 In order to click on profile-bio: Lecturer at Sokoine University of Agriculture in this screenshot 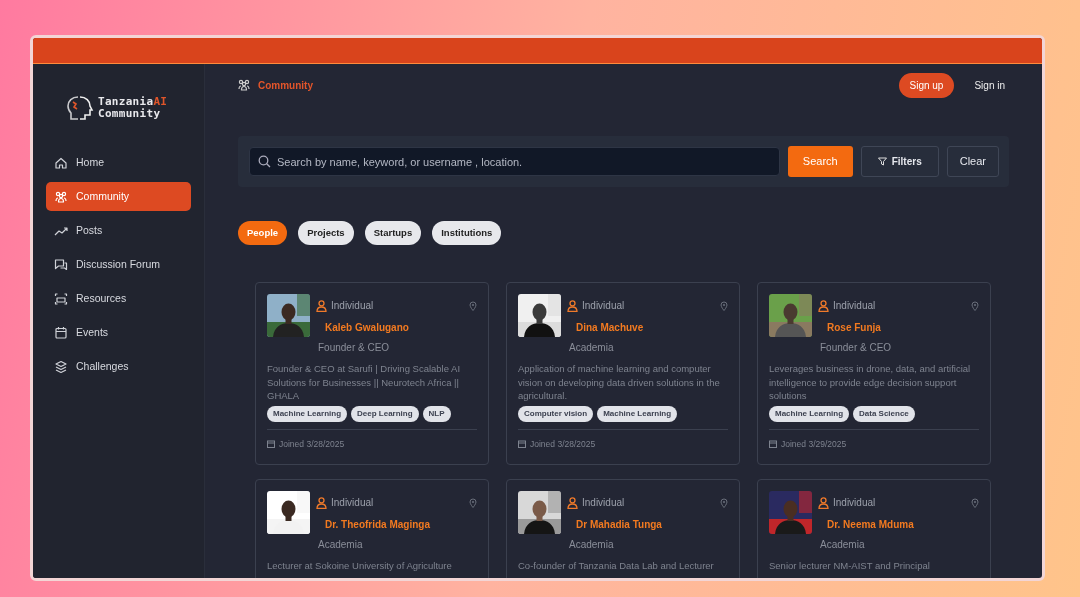, I will do `click(360, 566)`.